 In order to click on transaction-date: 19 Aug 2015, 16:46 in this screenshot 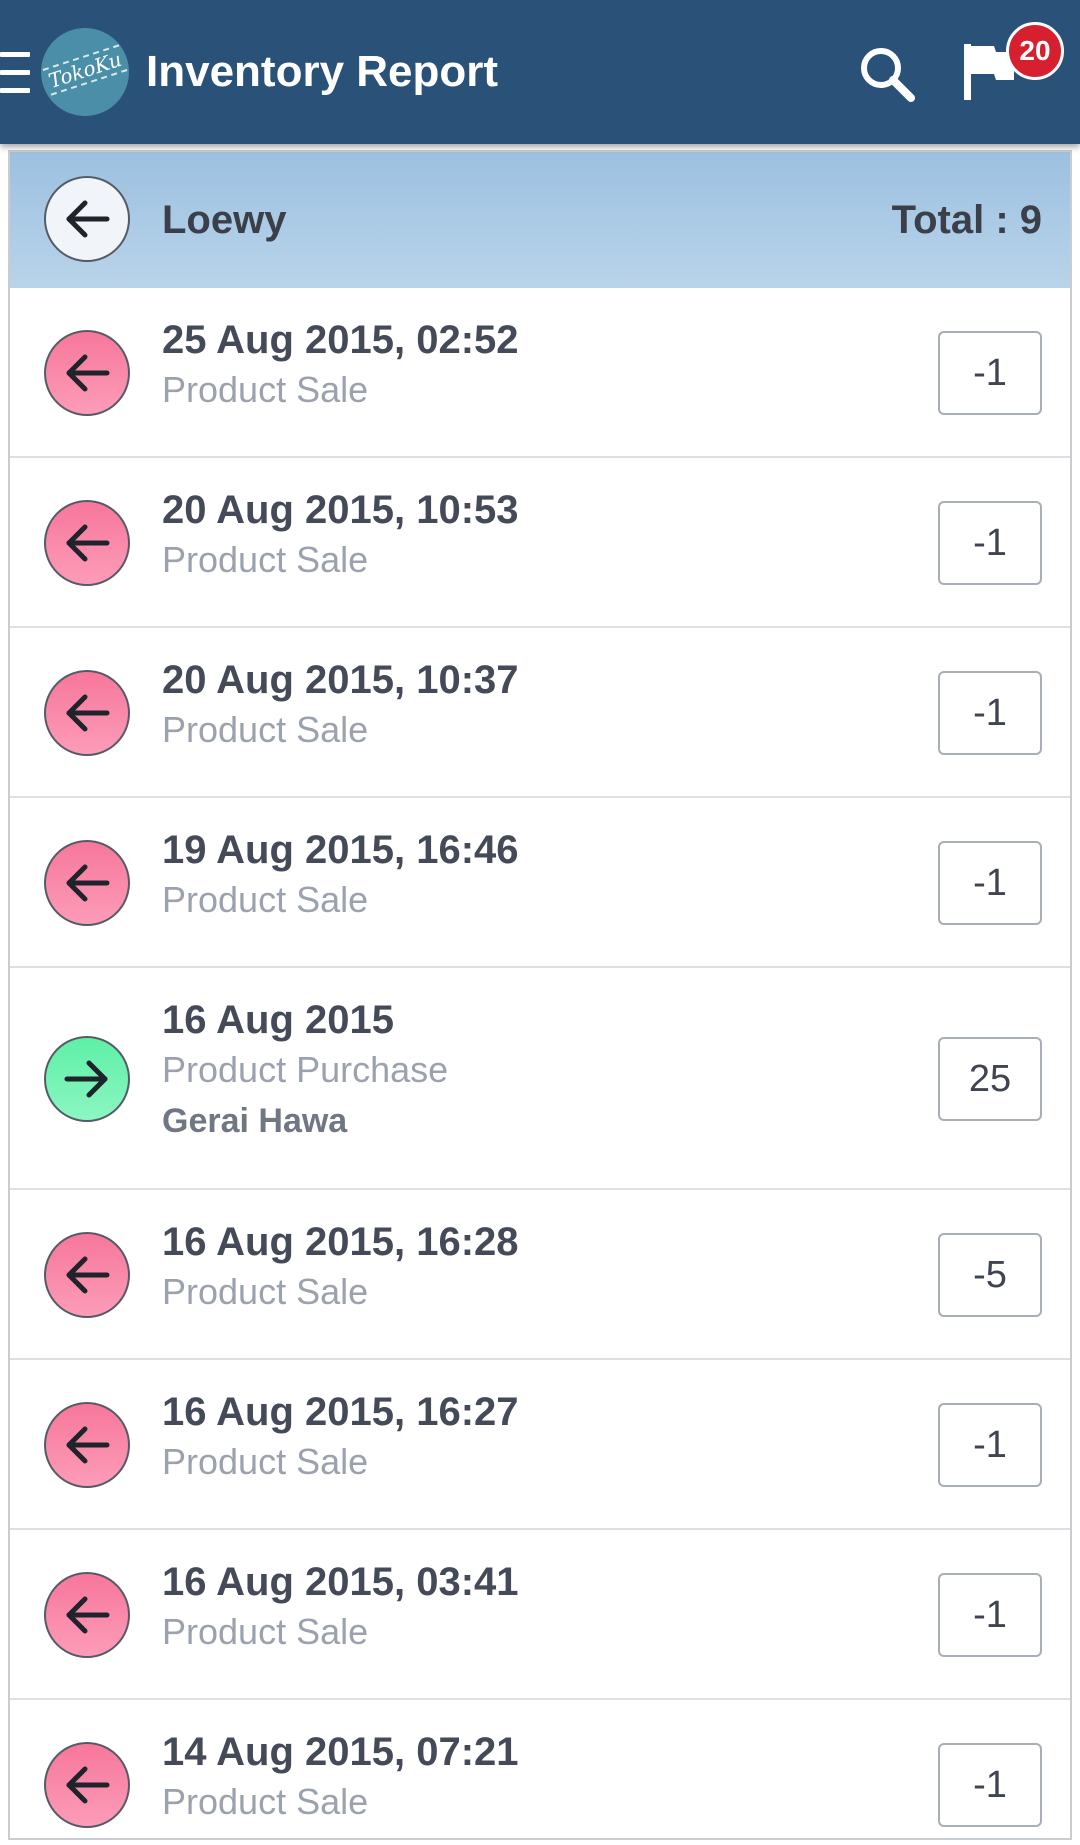, I will do `click(340, 850)`.